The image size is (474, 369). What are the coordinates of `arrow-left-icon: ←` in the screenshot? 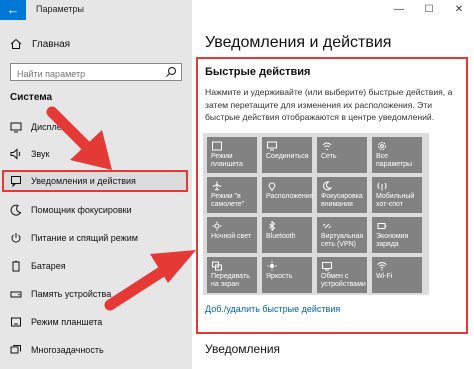 It's located at (13, 9).